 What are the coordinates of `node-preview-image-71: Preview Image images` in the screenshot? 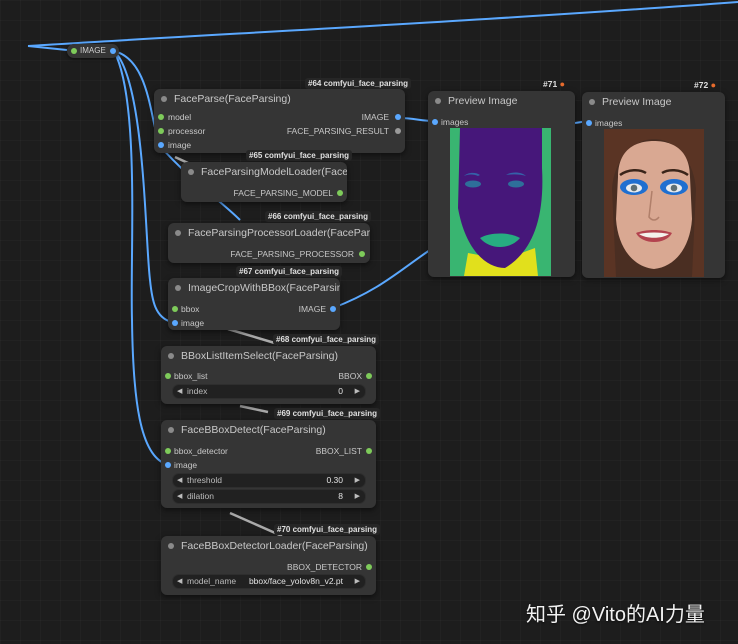 It's located at (501, 184).